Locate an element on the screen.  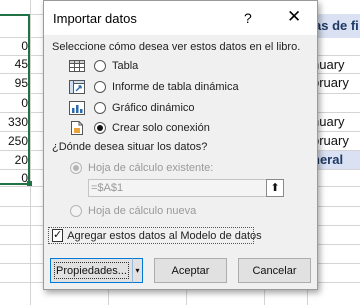
ok-button: Aceptar is located at coordinates (190, 270).